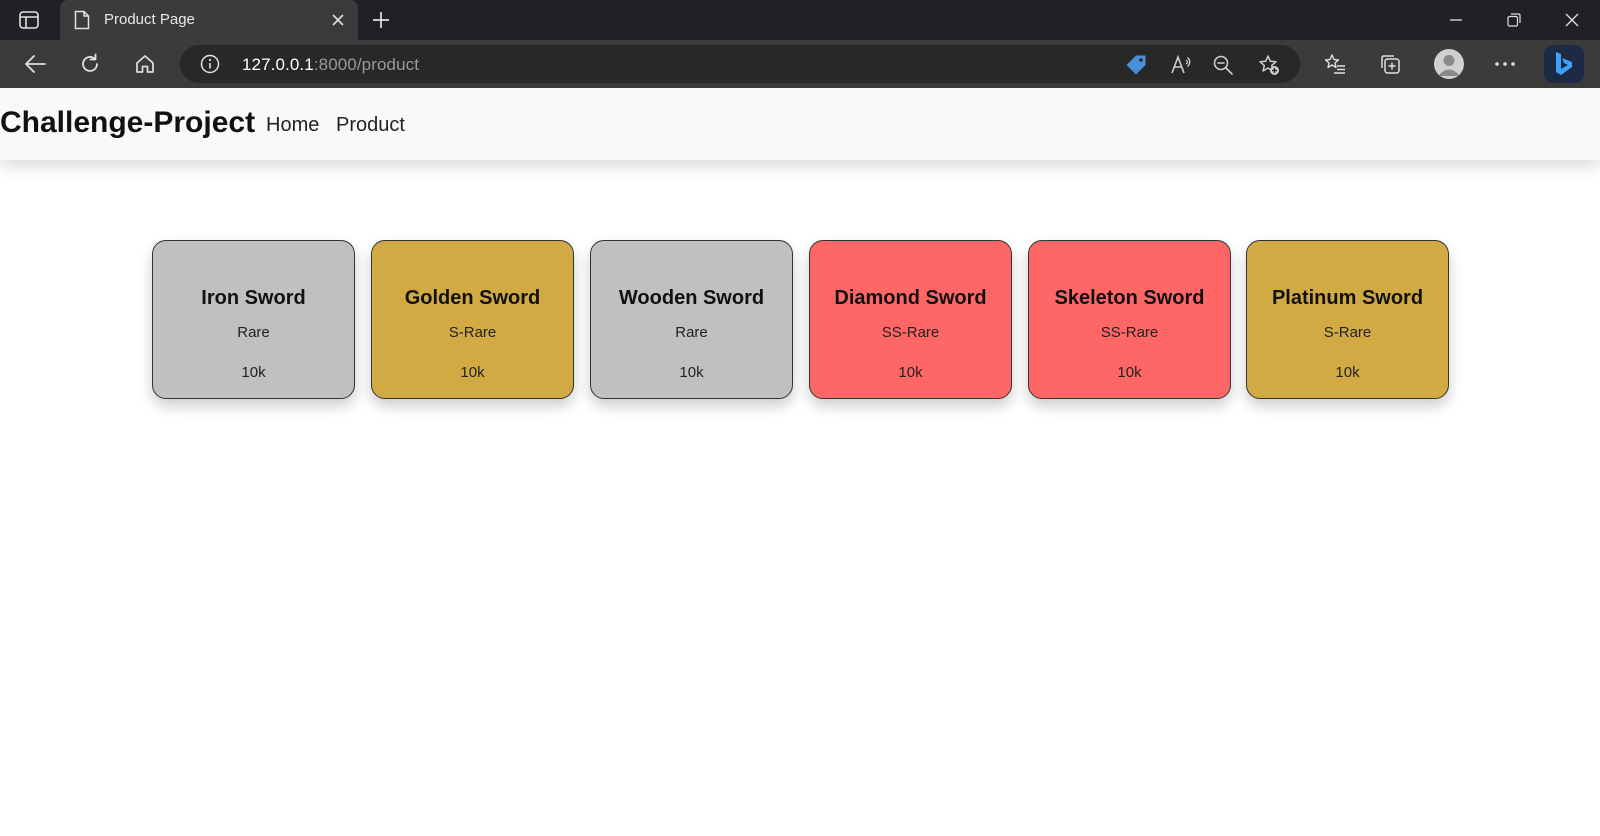  I want to click on add-favorite-button, so click(1269, 65).